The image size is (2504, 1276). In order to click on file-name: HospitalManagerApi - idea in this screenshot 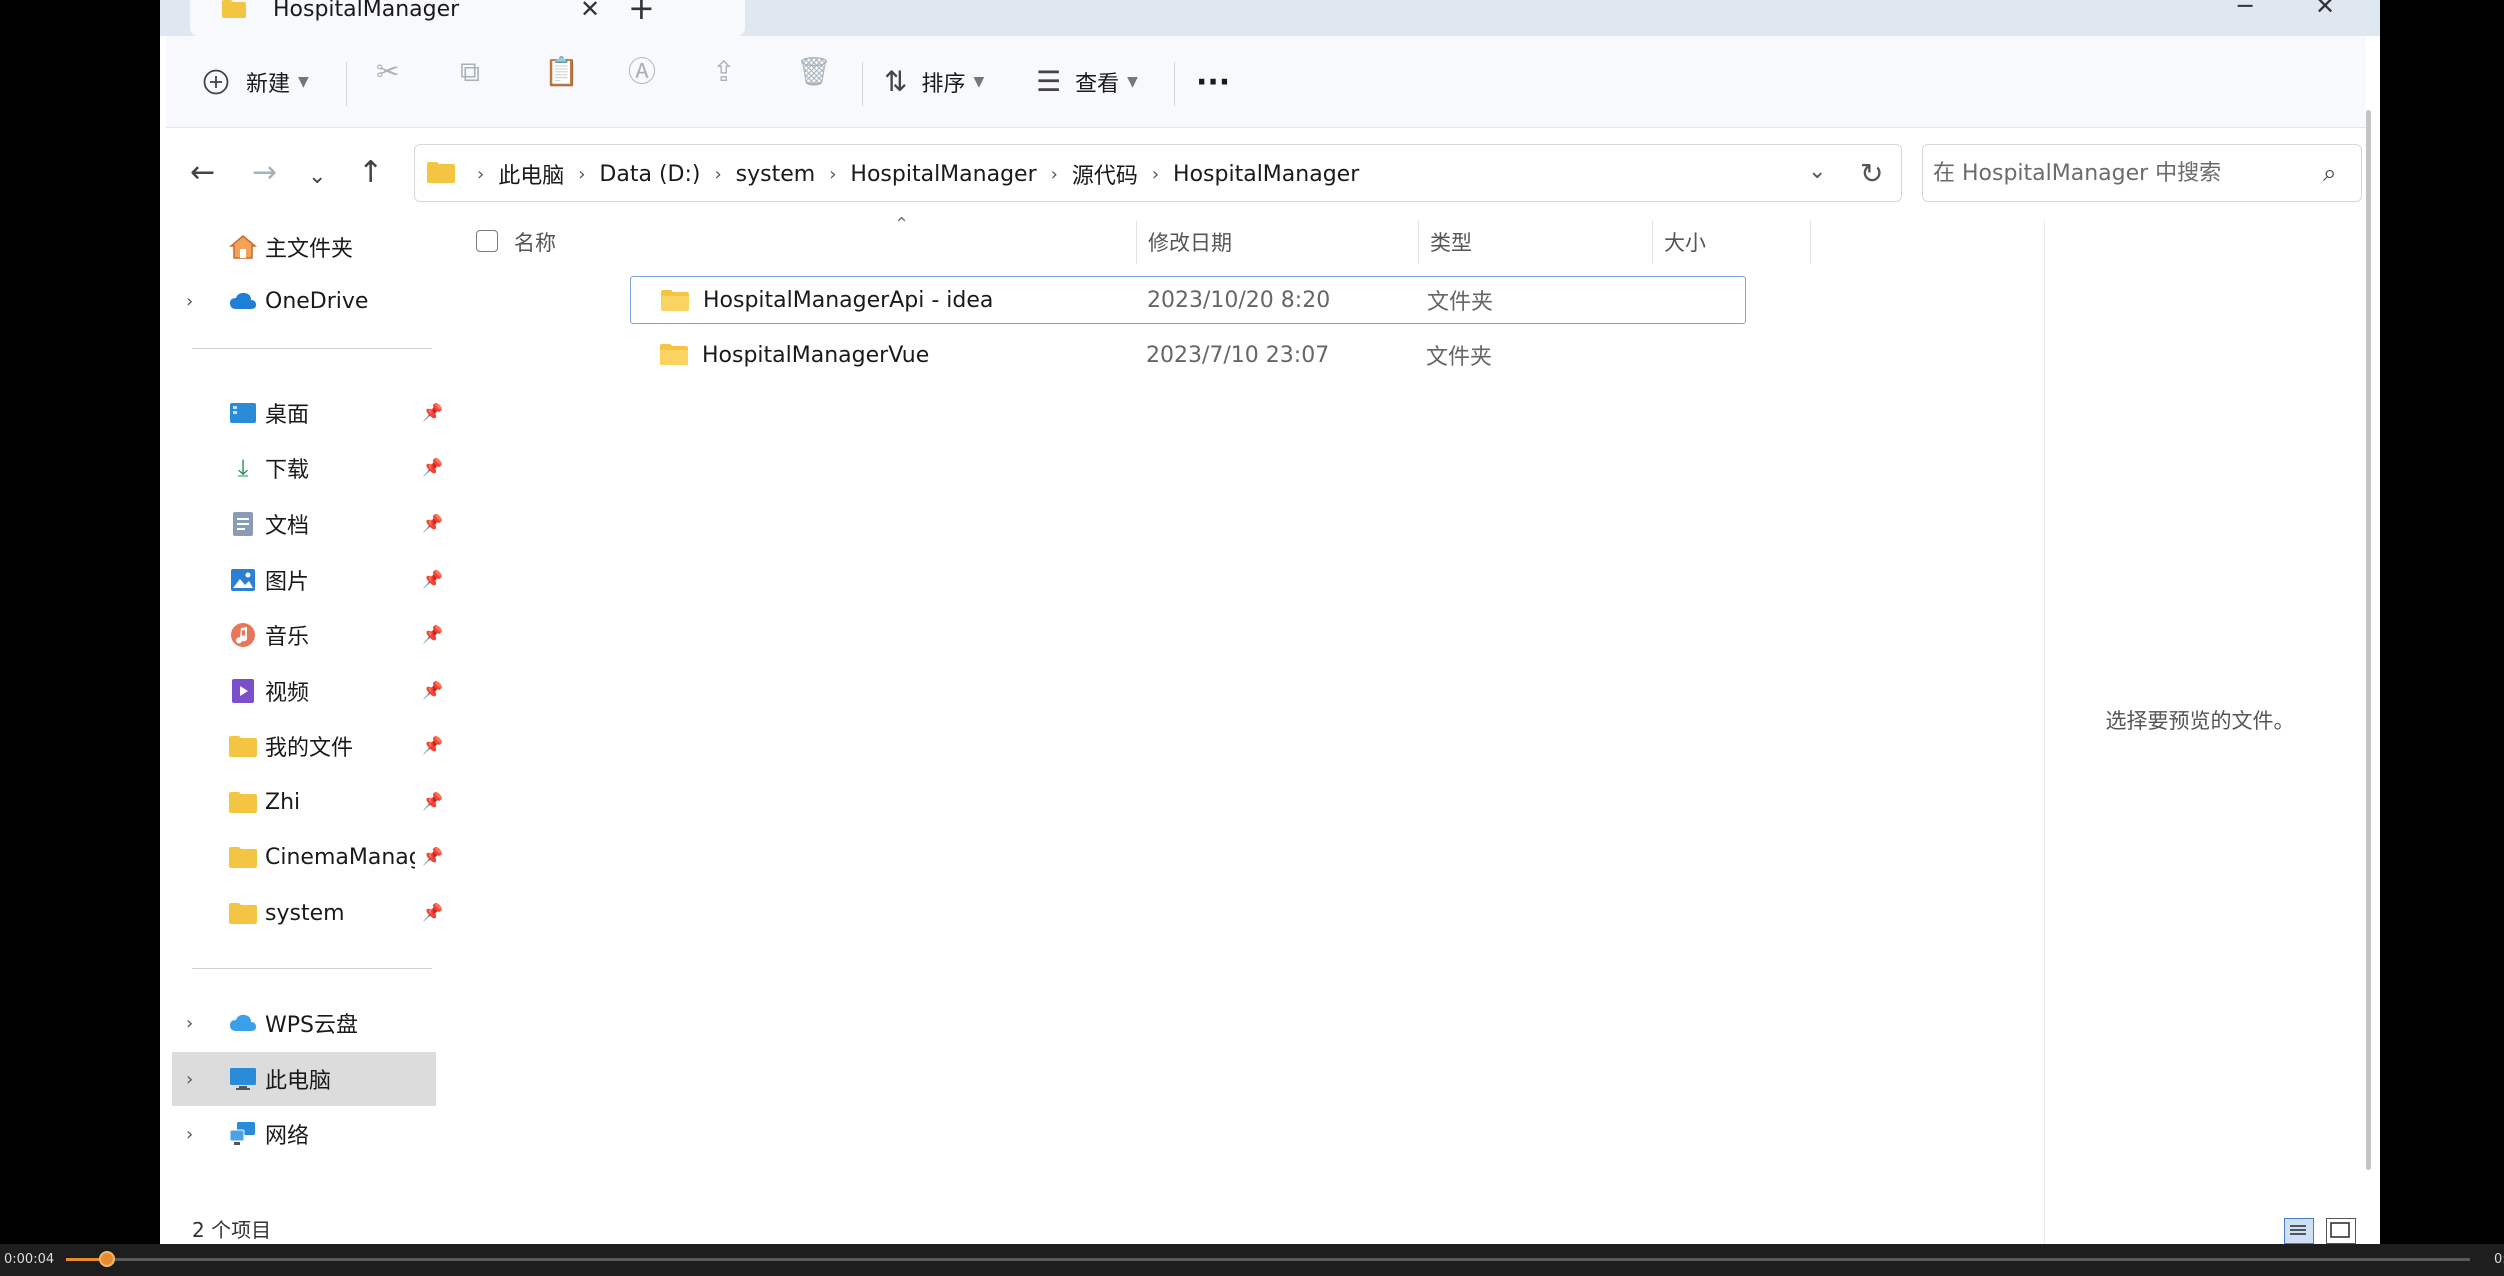, I will do `click(848, 300)`.